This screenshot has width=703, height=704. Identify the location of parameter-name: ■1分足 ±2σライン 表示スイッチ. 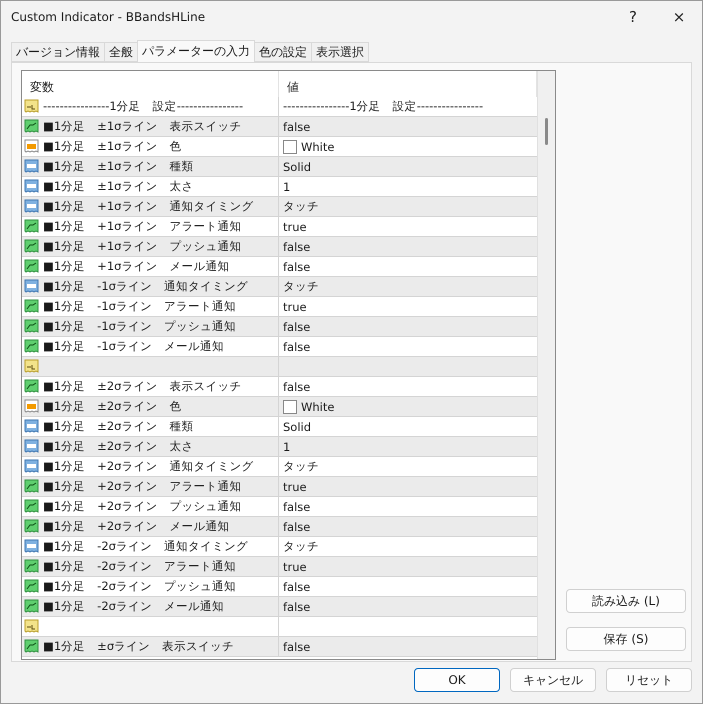
(142, 386).